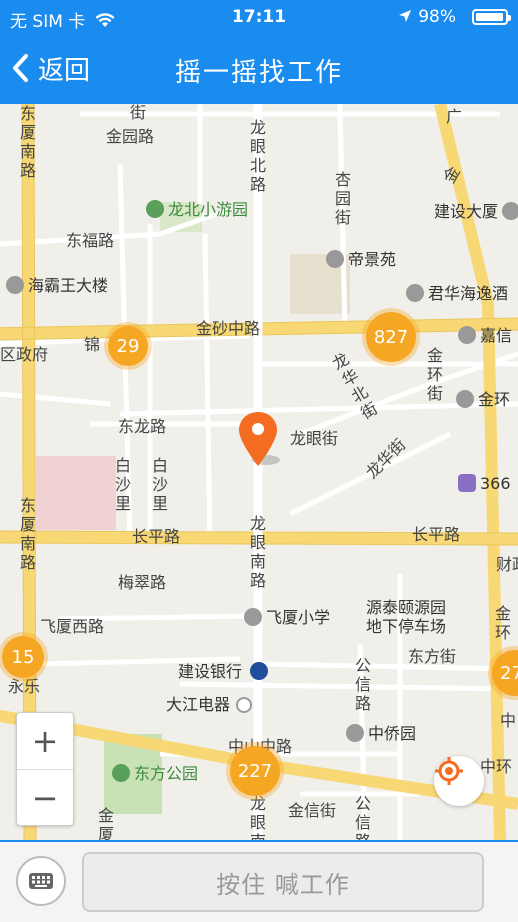 The height and width of the screenshot is (922, 518). What do you see at coordinates (92, 344) in the screenshot?
I see `road-label: 锦` at bounding box center [92, 344].